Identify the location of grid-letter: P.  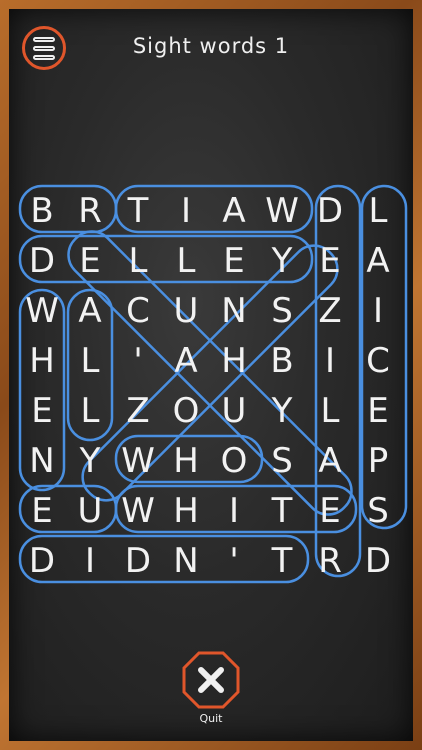
(378, 461).